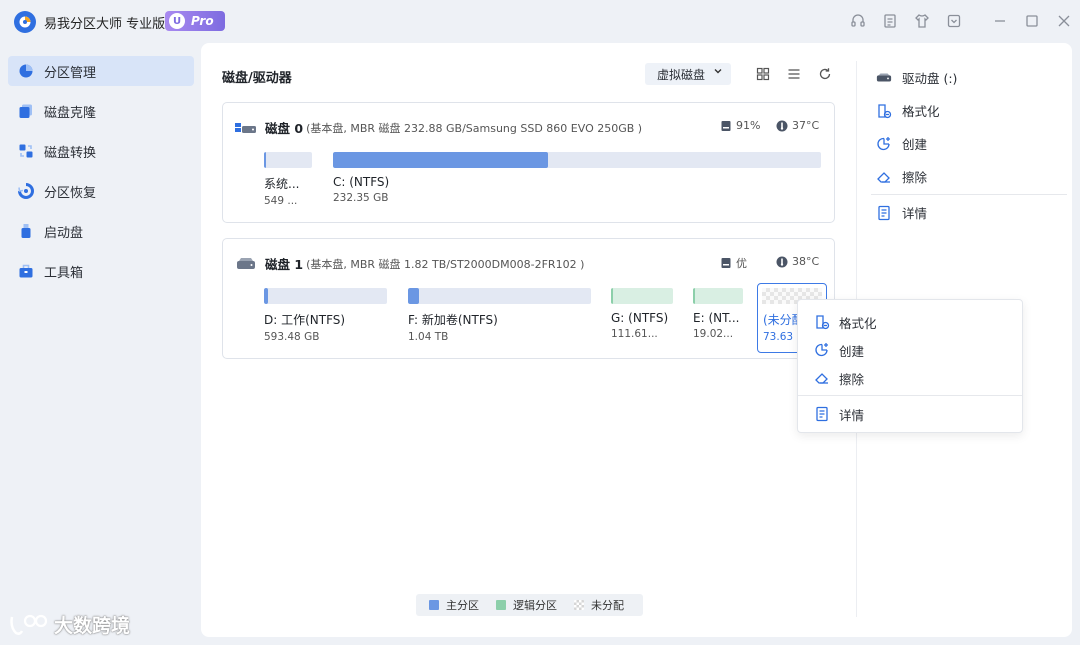  Describe the element at coordinates (64, 233) in the screenshot. I see `sidebar-item-label: 启动盘` at that location.